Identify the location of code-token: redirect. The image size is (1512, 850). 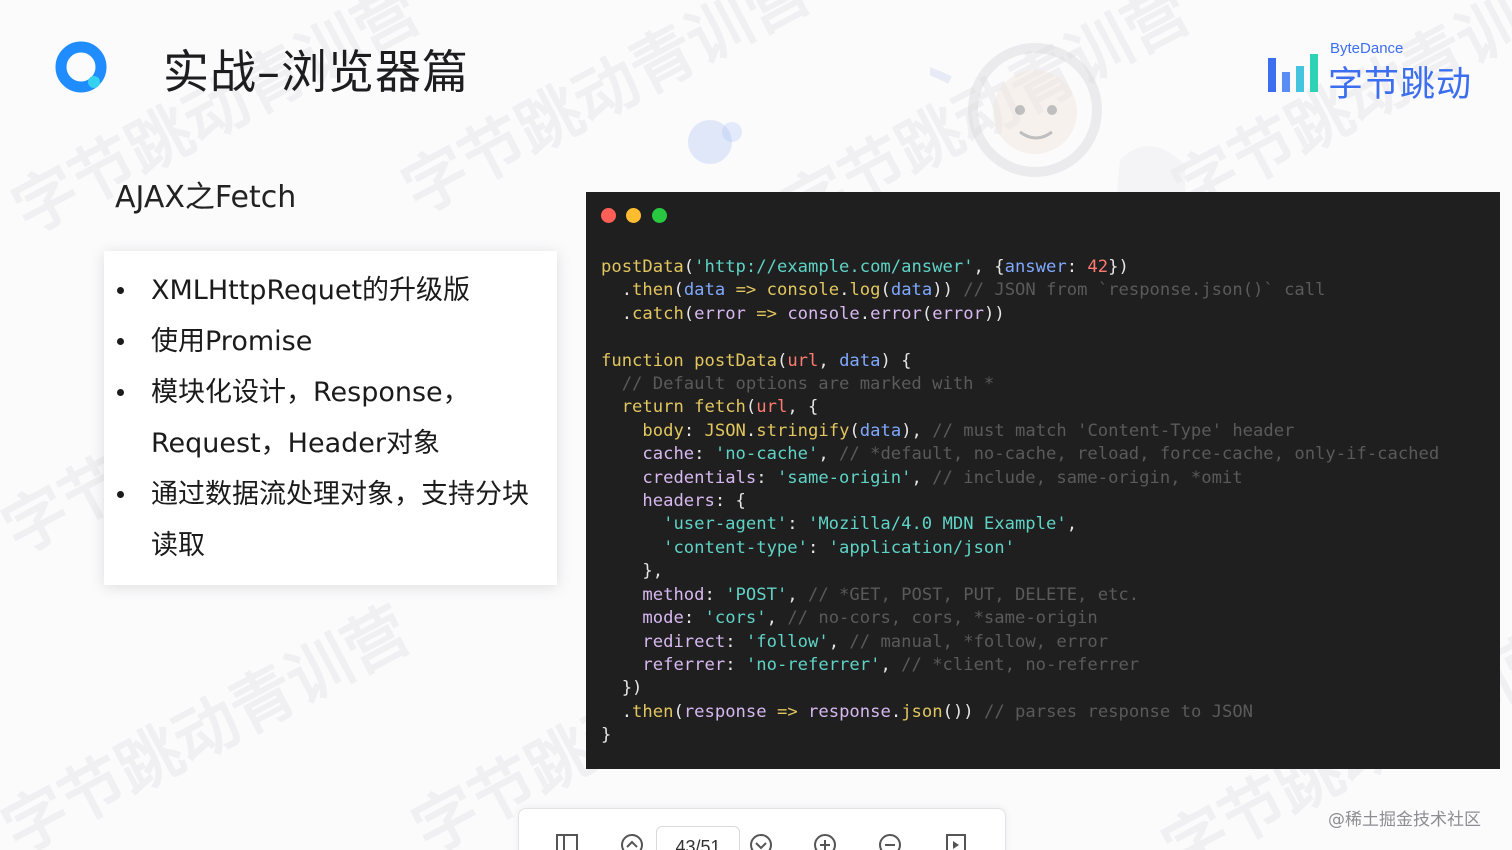
(684, 641).